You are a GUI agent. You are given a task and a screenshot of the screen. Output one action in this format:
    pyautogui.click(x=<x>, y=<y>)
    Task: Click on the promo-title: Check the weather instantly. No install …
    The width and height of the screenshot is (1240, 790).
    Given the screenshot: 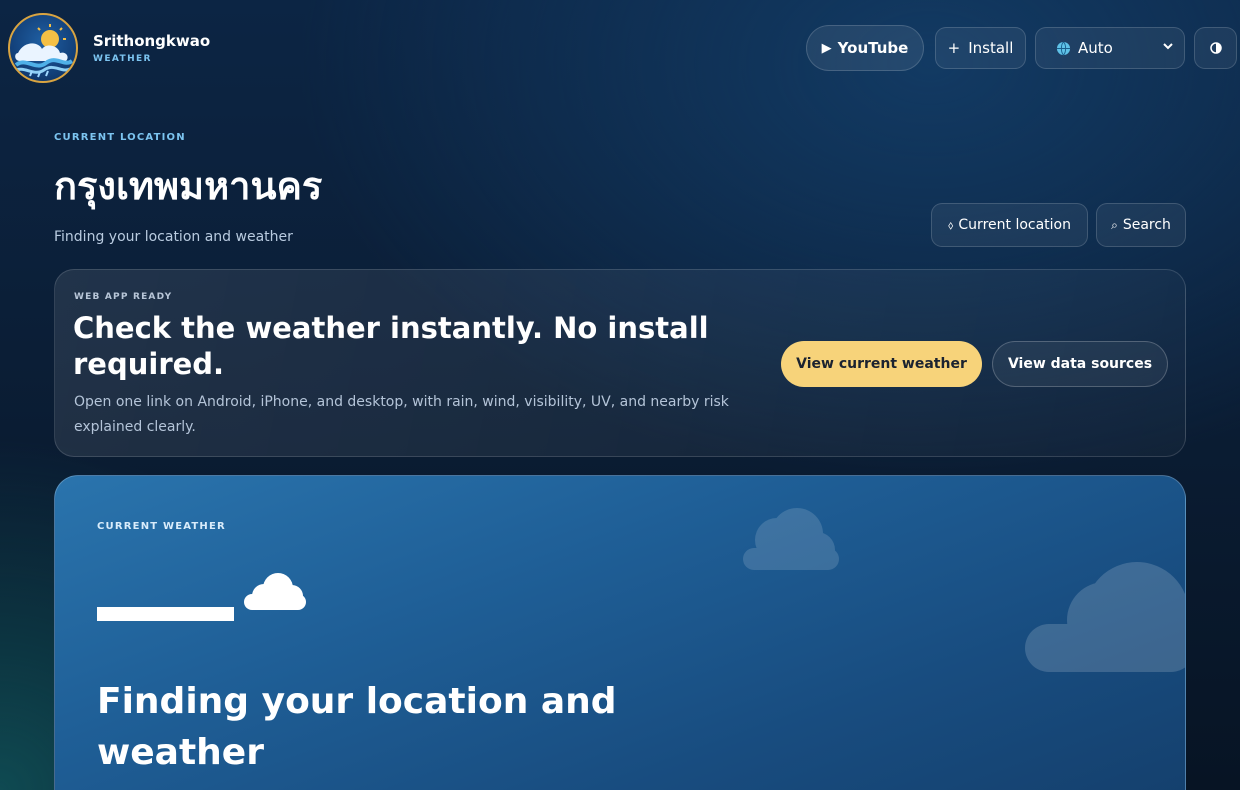 What is the action you would take?
    pyautogui.click(x=391, y=346)
    